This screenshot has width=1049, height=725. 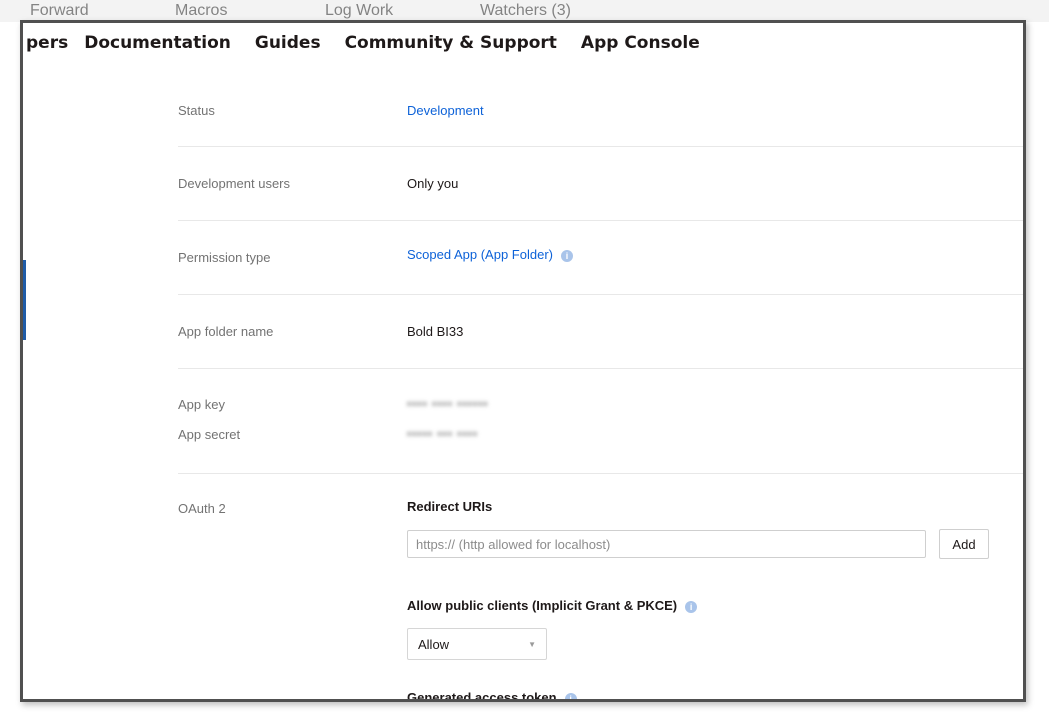 What do you see at coordinates (434, 644) in the screenshot?
I see `public-clients-selected: Allow` at bounding box center [434, 644].